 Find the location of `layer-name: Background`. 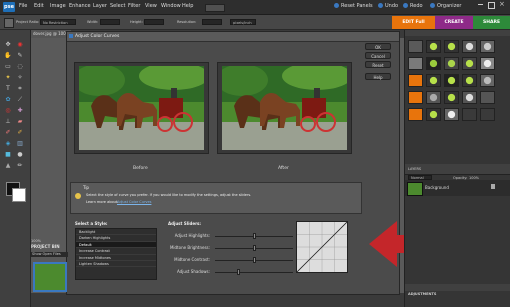

layer-name: Background is located at coordinates (437, 187).